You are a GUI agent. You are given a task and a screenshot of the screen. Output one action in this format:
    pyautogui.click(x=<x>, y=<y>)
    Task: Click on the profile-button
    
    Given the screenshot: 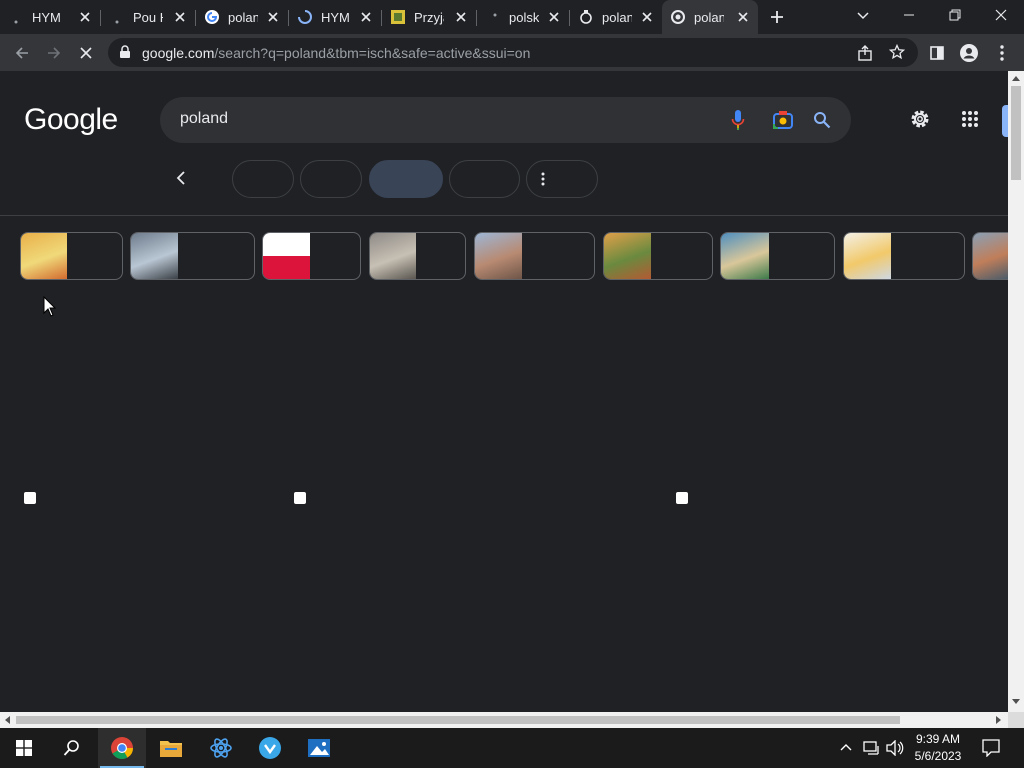 What is the action you would take?
    pyautogui.click(x=969, y=53)
    